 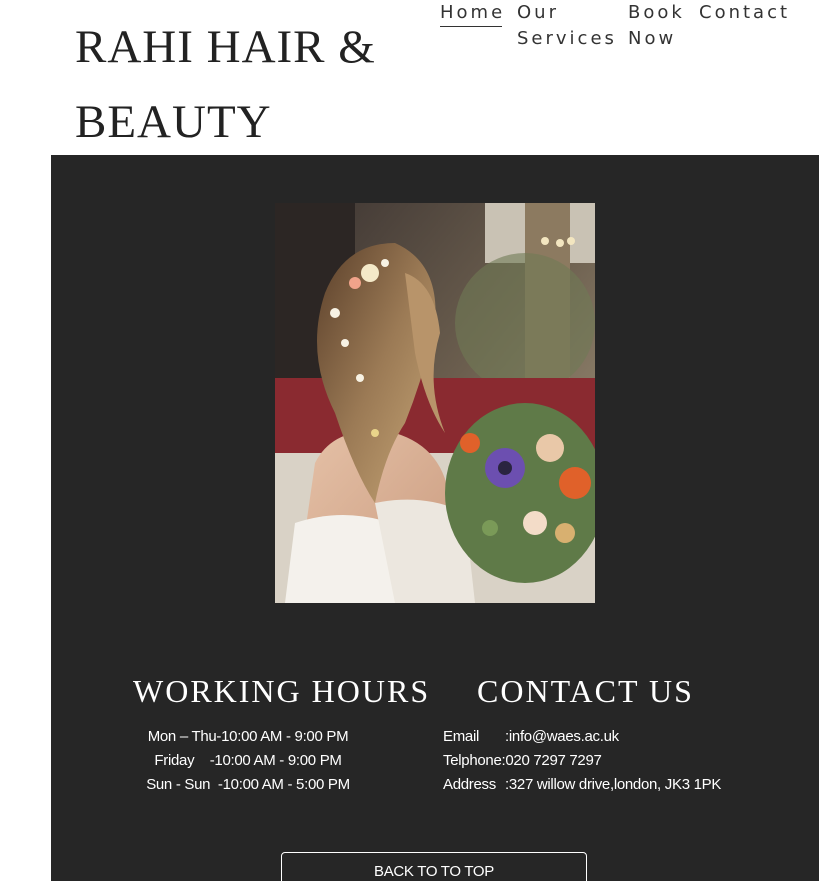 What do you see at coordinates (585, 691) in the screenshot?
I see `contact-us-title: CONTACT US` at bounding box center [585, 691].